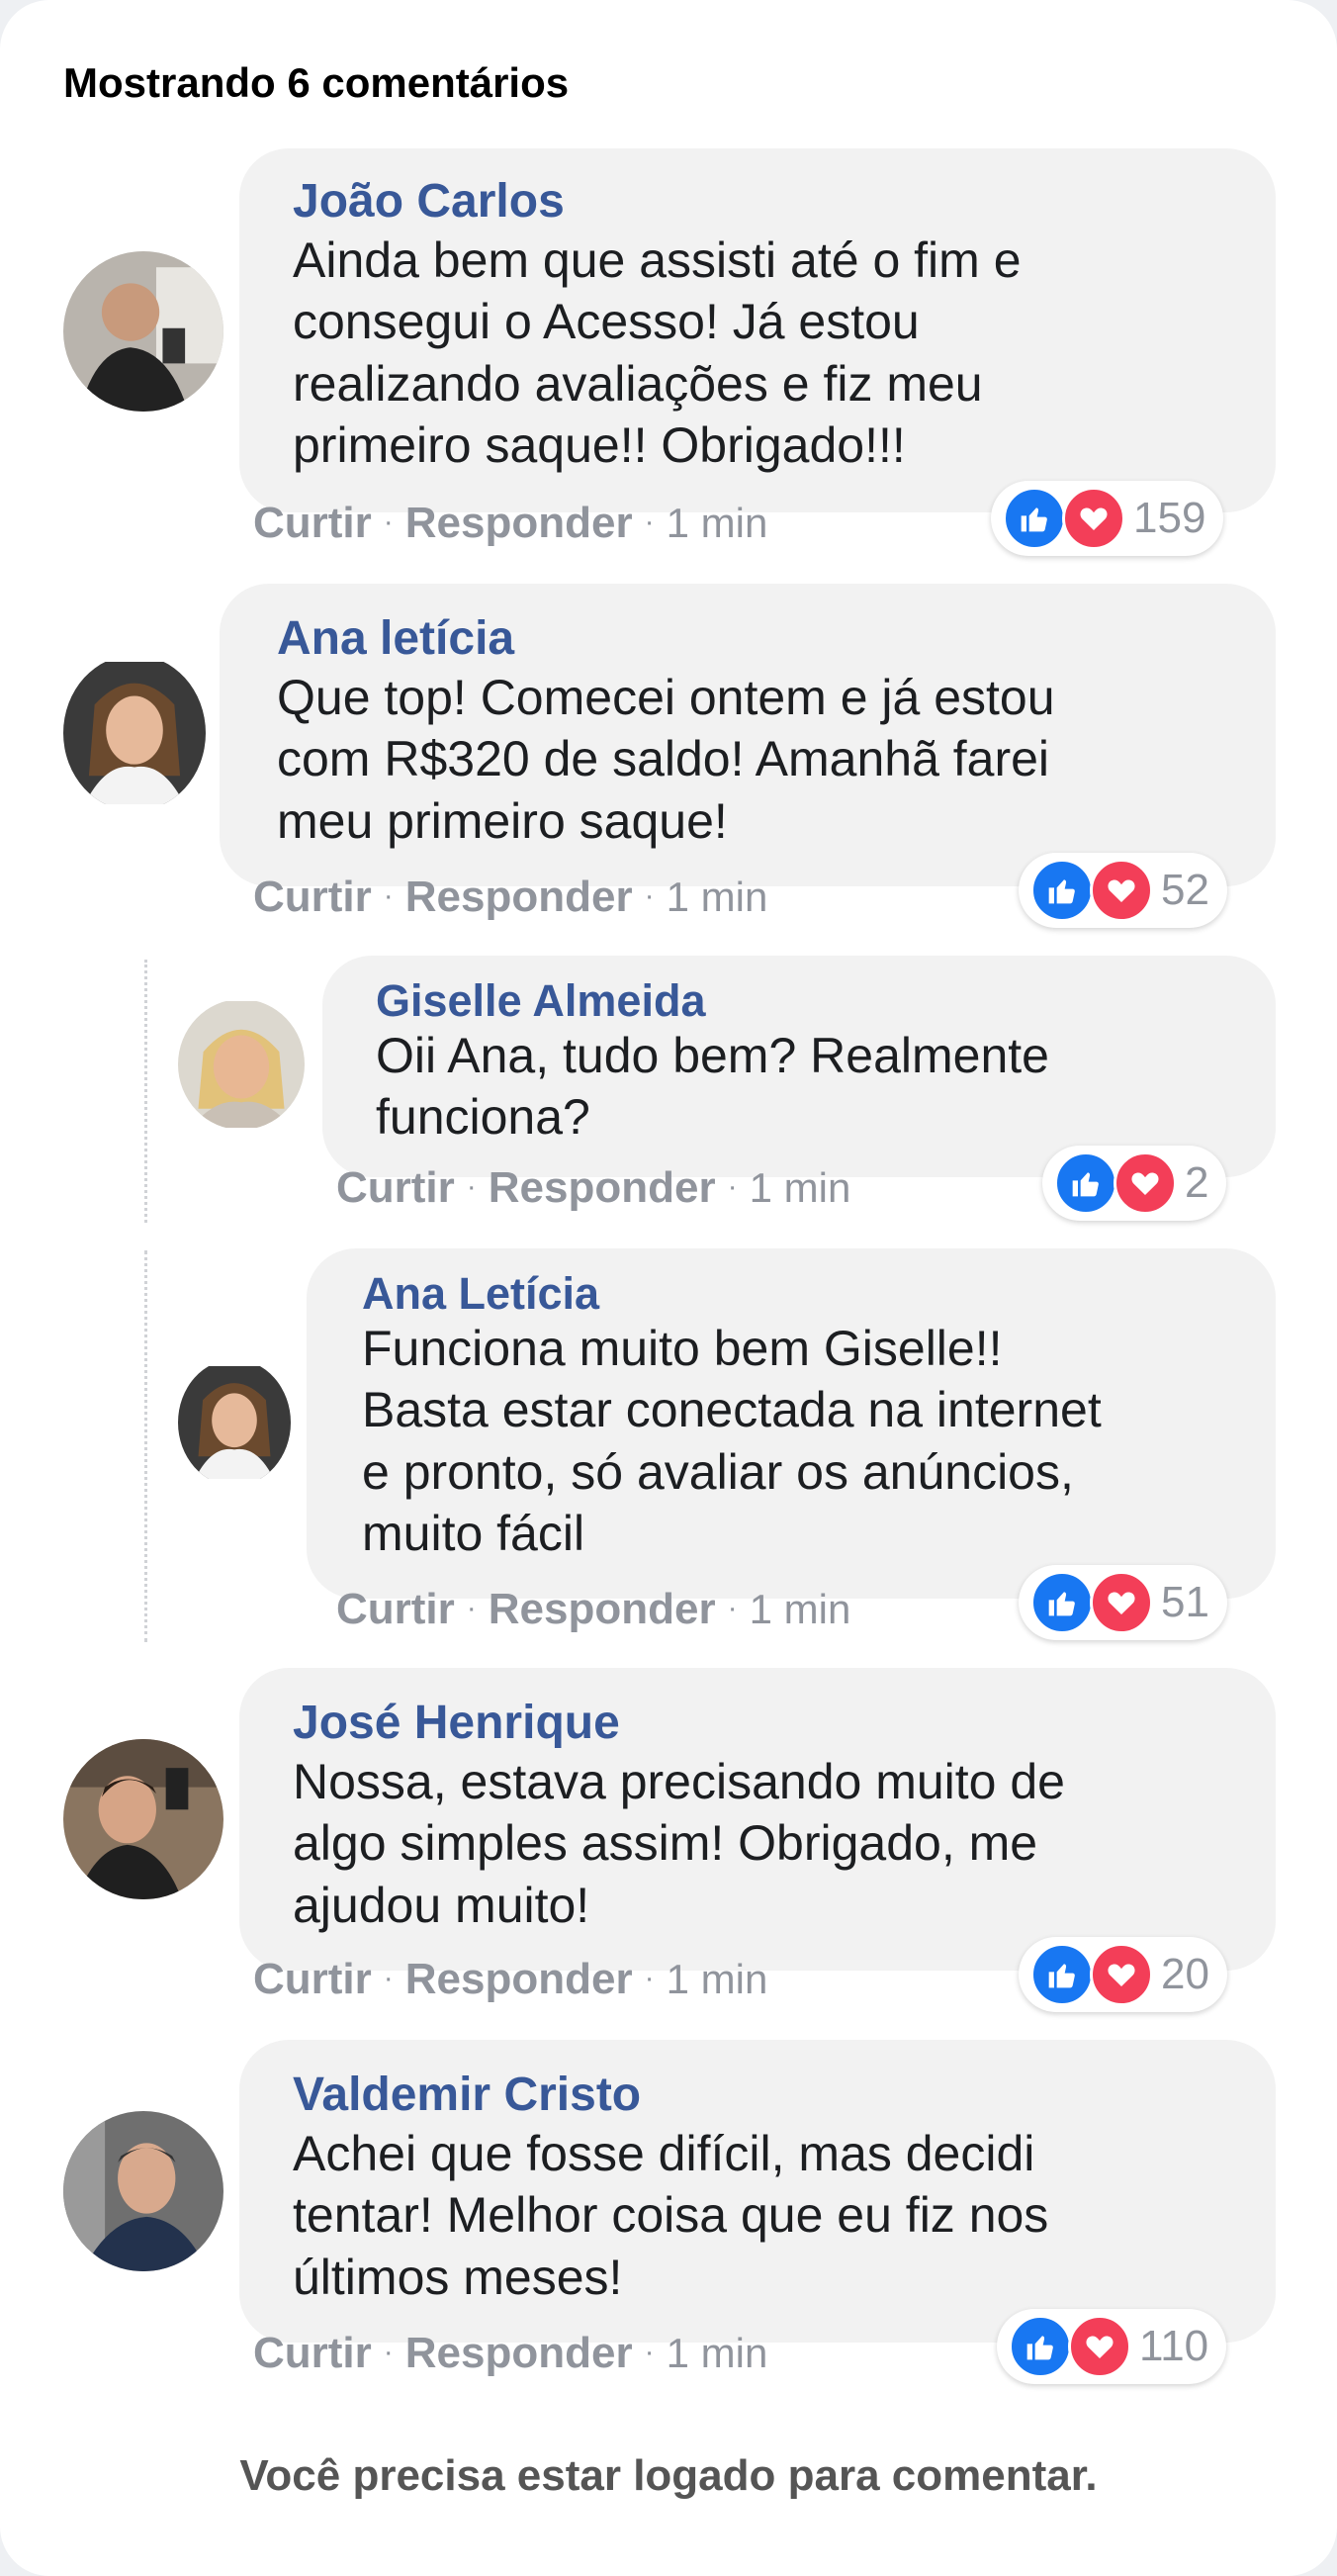 This screenshot has width=1337, height=2576. I want to click on reaction-count: 51, so click(1185, 1602).